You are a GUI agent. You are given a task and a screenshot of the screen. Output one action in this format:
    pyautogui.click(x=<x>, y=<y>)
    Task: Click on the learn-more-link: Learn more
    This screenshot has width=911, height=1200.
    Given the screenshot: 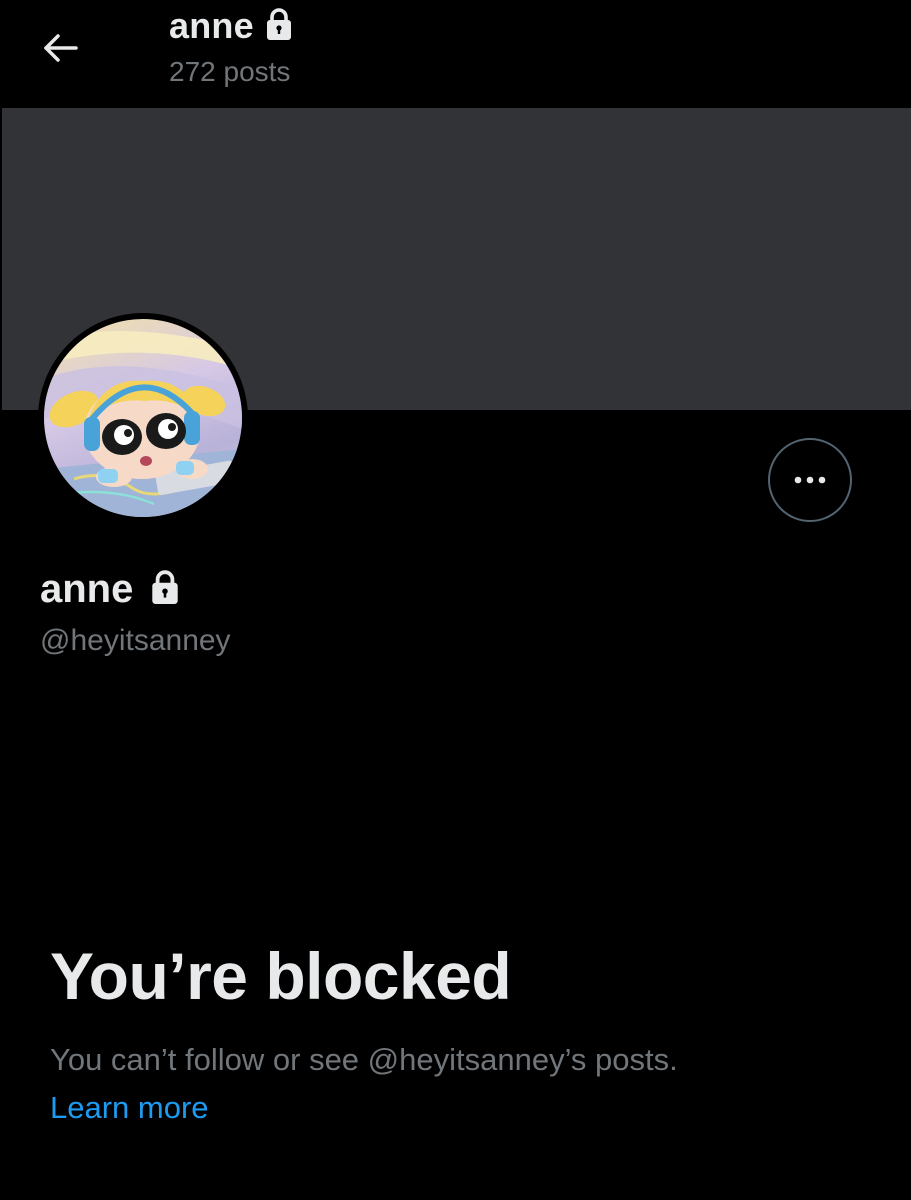 What is the action you would take?
    pyautogui.click(x=129, y=1108)
    